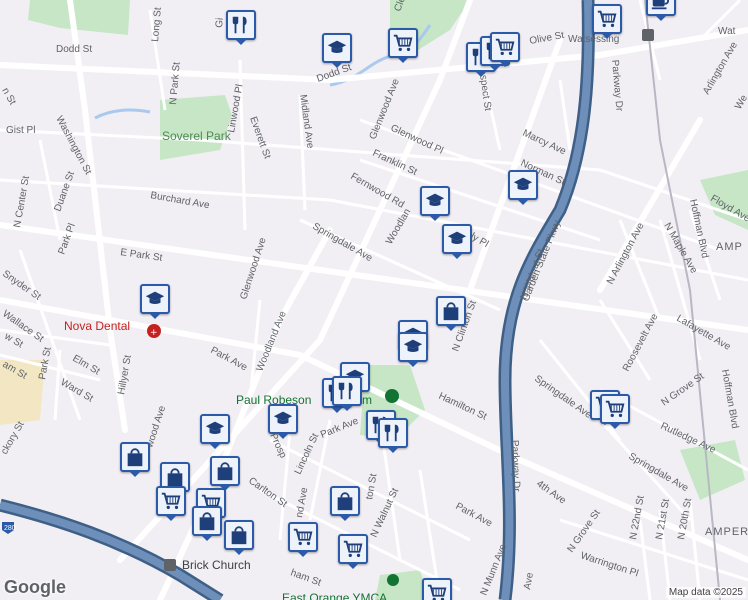 Image resolution: width=748 pixels, height=600 pixels. Describe the element at coordinates (659, 472) in the screenshot. I see `street-label: Springdale Ave` at that location.